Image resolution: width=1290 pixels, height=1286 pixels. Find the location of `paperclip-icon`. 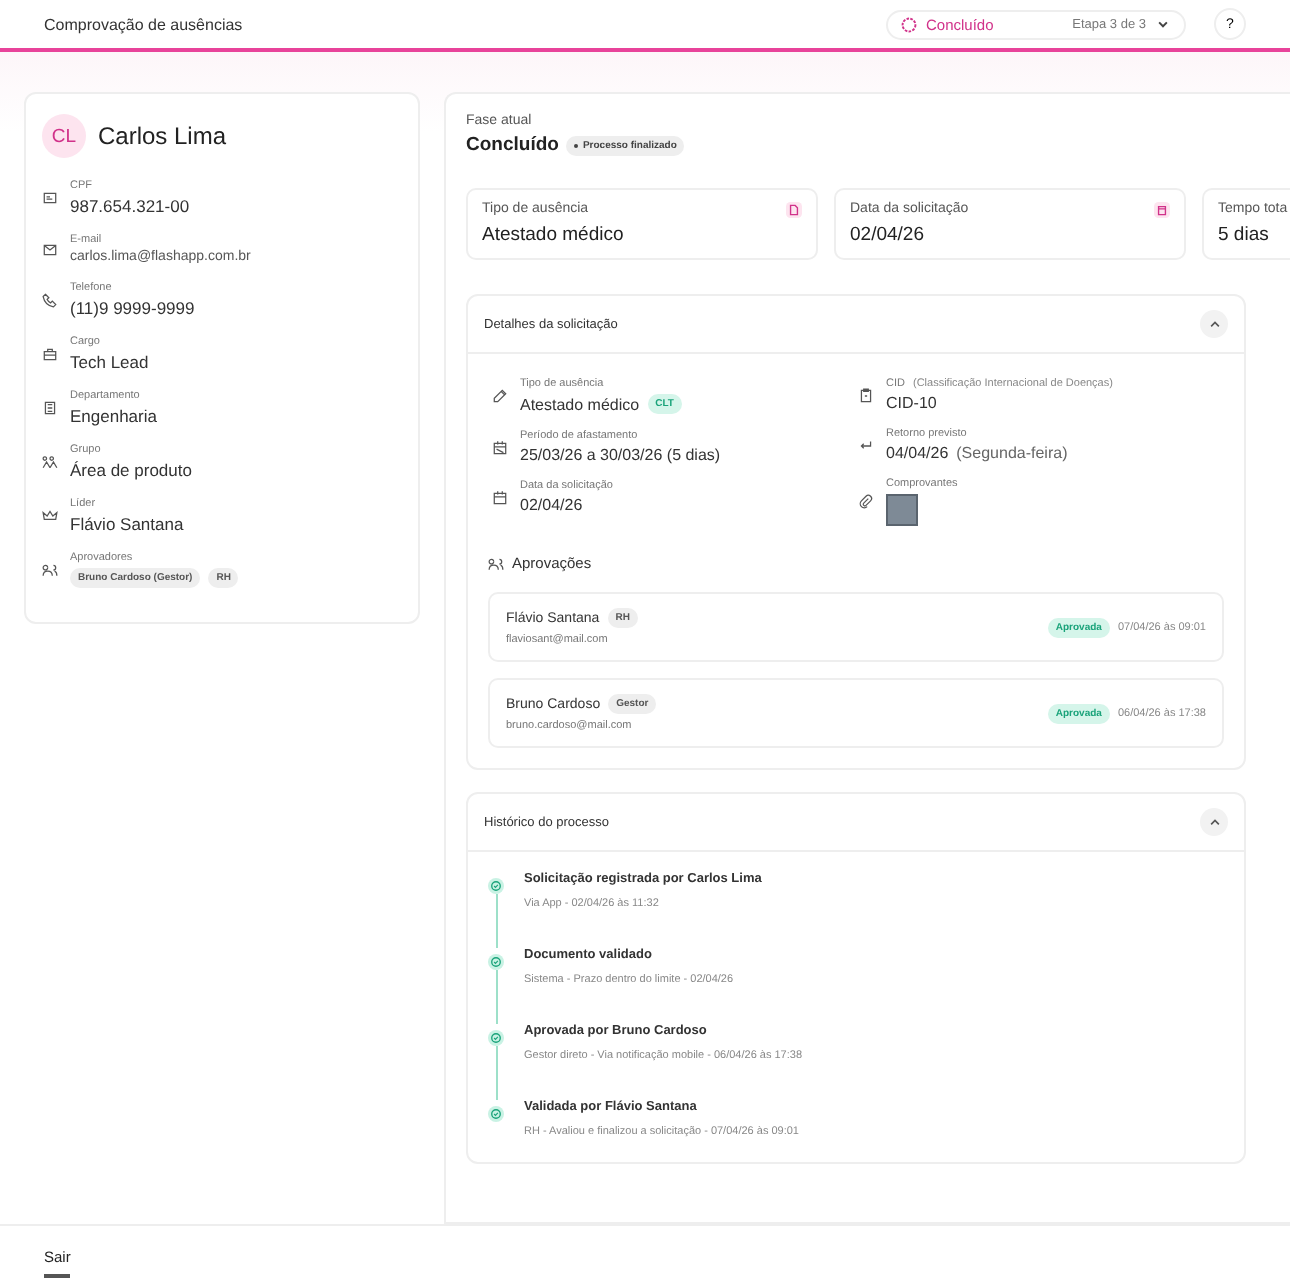

paperclip-icon is located at coordinates (866, 502).